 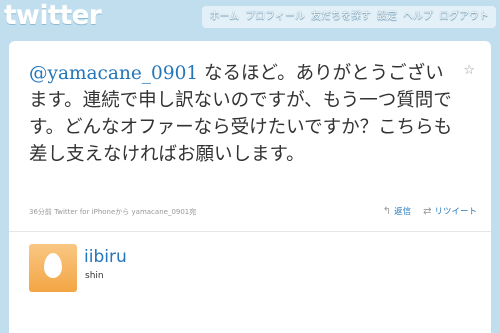 What do you see at coordinates (250, 231) in the screenshot?
I see `divider` at bounding box center [250, 231].